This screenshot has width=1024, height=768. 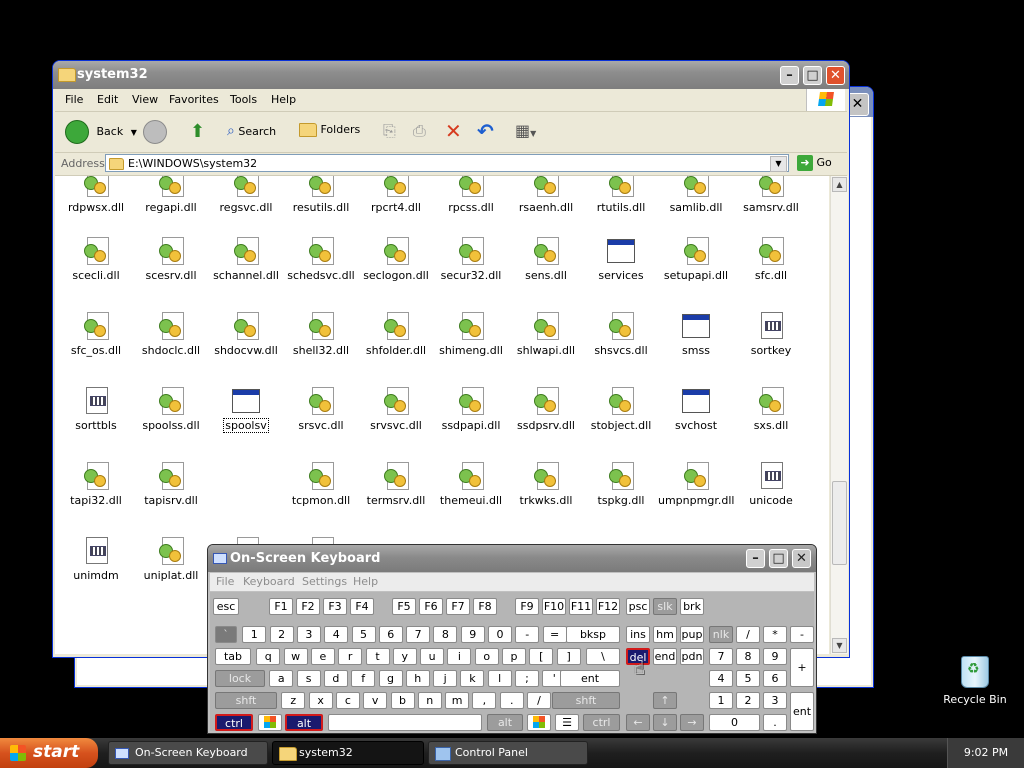 What do you see at coordinates (485, 131) in the screenshot?
I see `undo-icon: ↶` at bounding box center [485, 131].